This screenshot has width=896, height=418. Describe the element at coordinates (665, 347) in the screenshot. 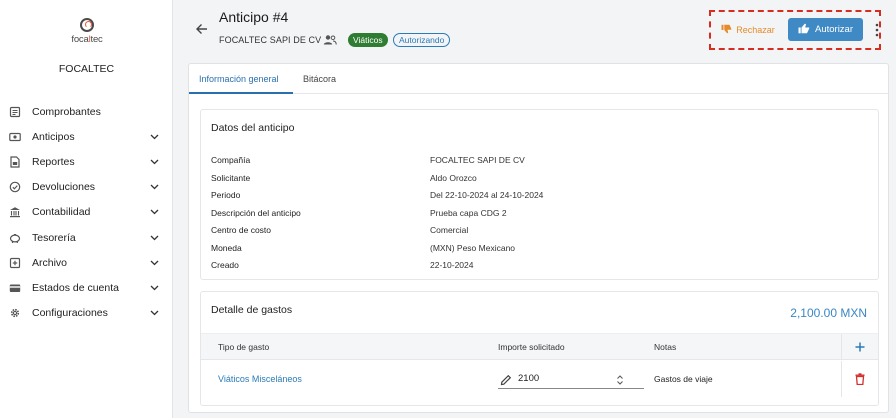

I see `column-header: Notas` at that location.